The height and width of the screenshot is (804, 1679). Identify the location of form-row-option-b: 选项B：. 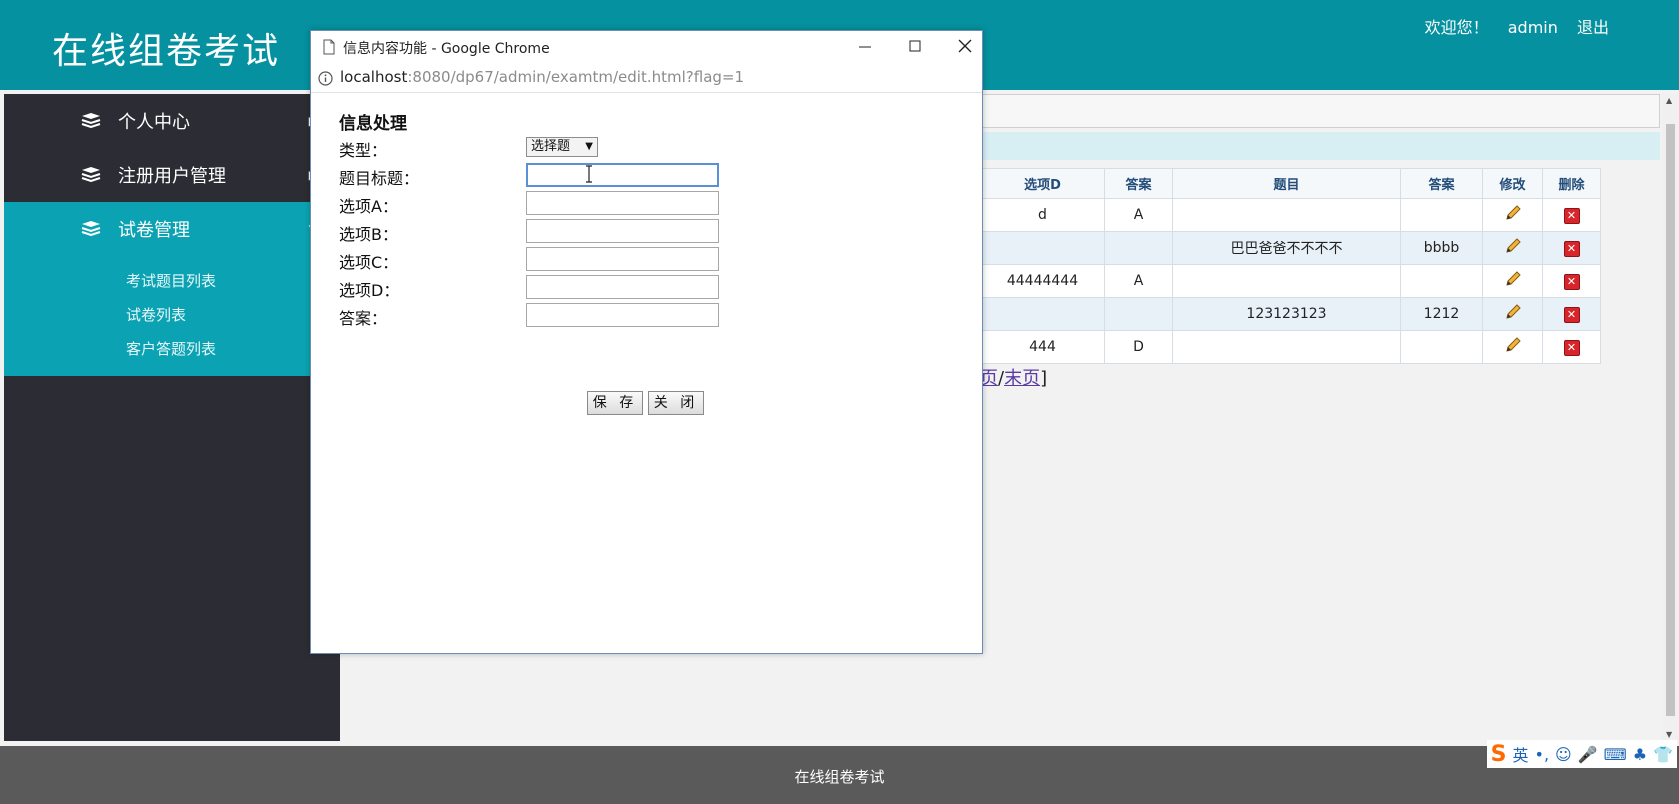
(649, 232).